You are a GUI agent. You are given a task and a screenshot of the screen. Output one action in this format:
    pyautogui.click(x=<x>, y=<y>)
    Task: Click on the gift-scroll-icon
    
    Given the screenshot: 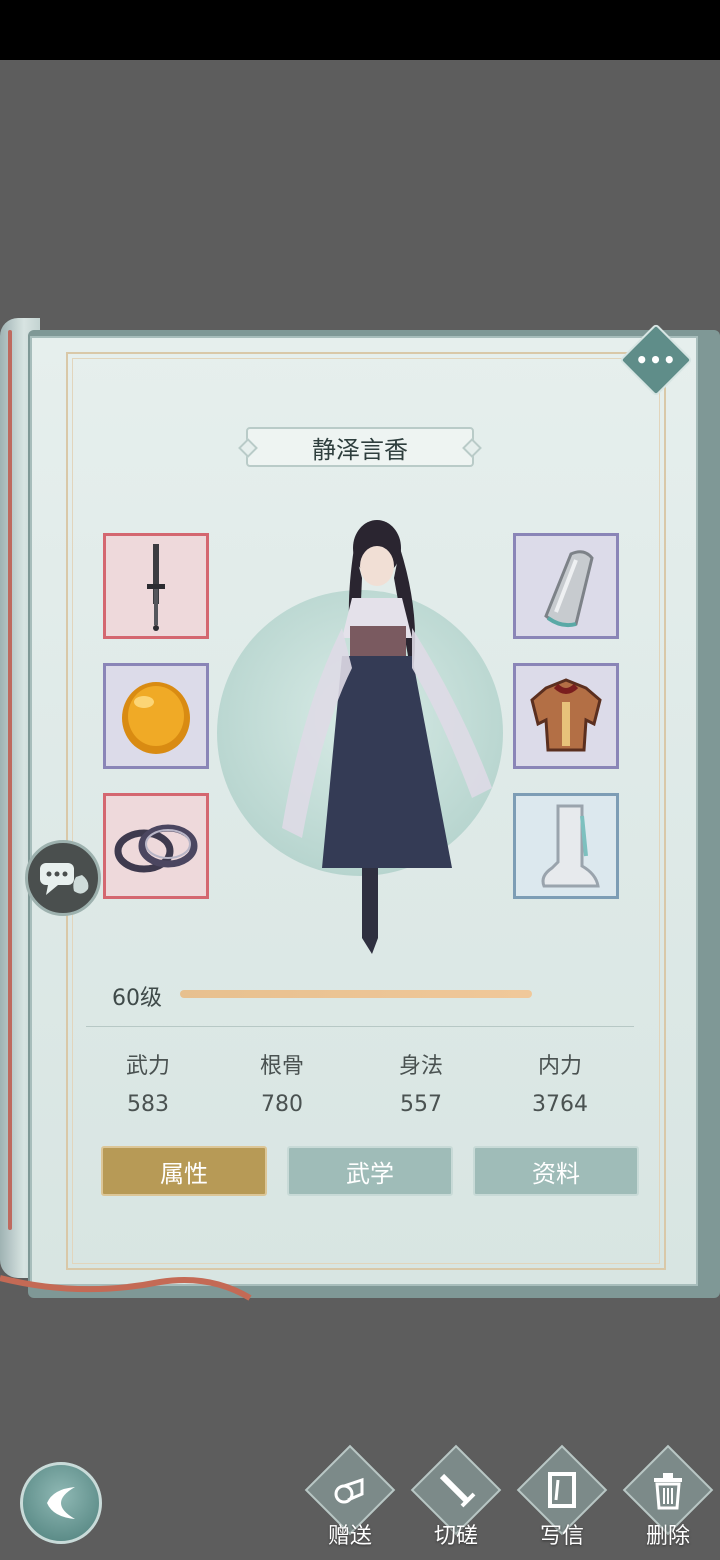 What is the action you would take?
    pyautogui.click(x=349, y=1490)
    